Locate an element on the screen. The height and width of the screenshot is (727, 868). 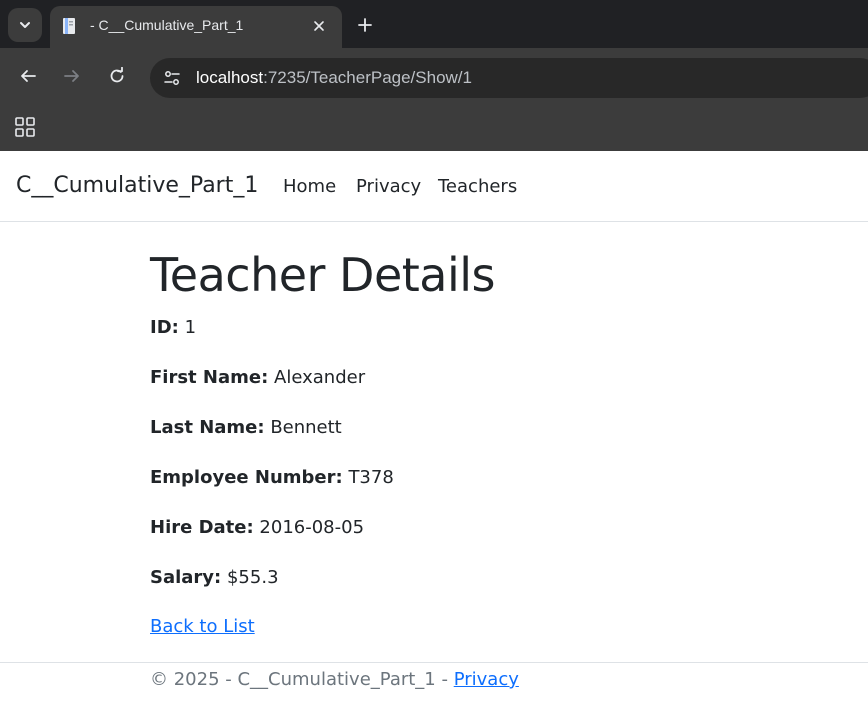
site-footer: © 2025 - C__Cumulative_Part_1 - Privacy is located at coordinates (434, 694).